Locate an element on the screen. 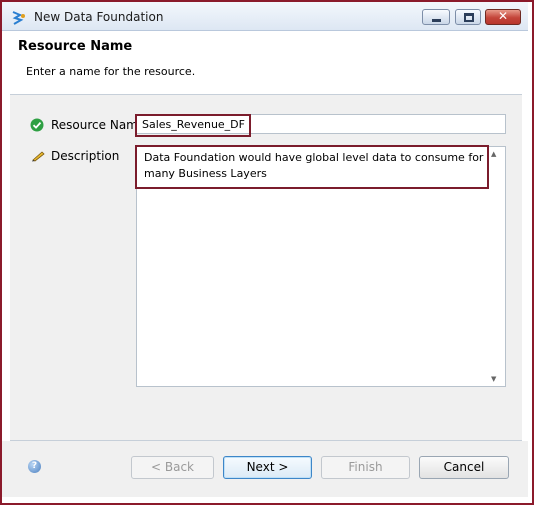  resource-name-input is located at coordinates (321, 124).